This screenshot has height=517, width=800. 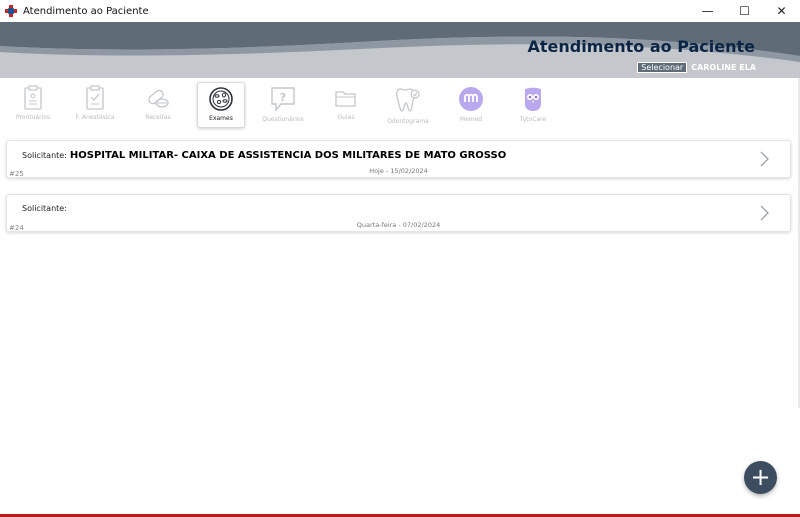 I want to click on tool-tytocare: TytoCare, so click(x=533, y=105).